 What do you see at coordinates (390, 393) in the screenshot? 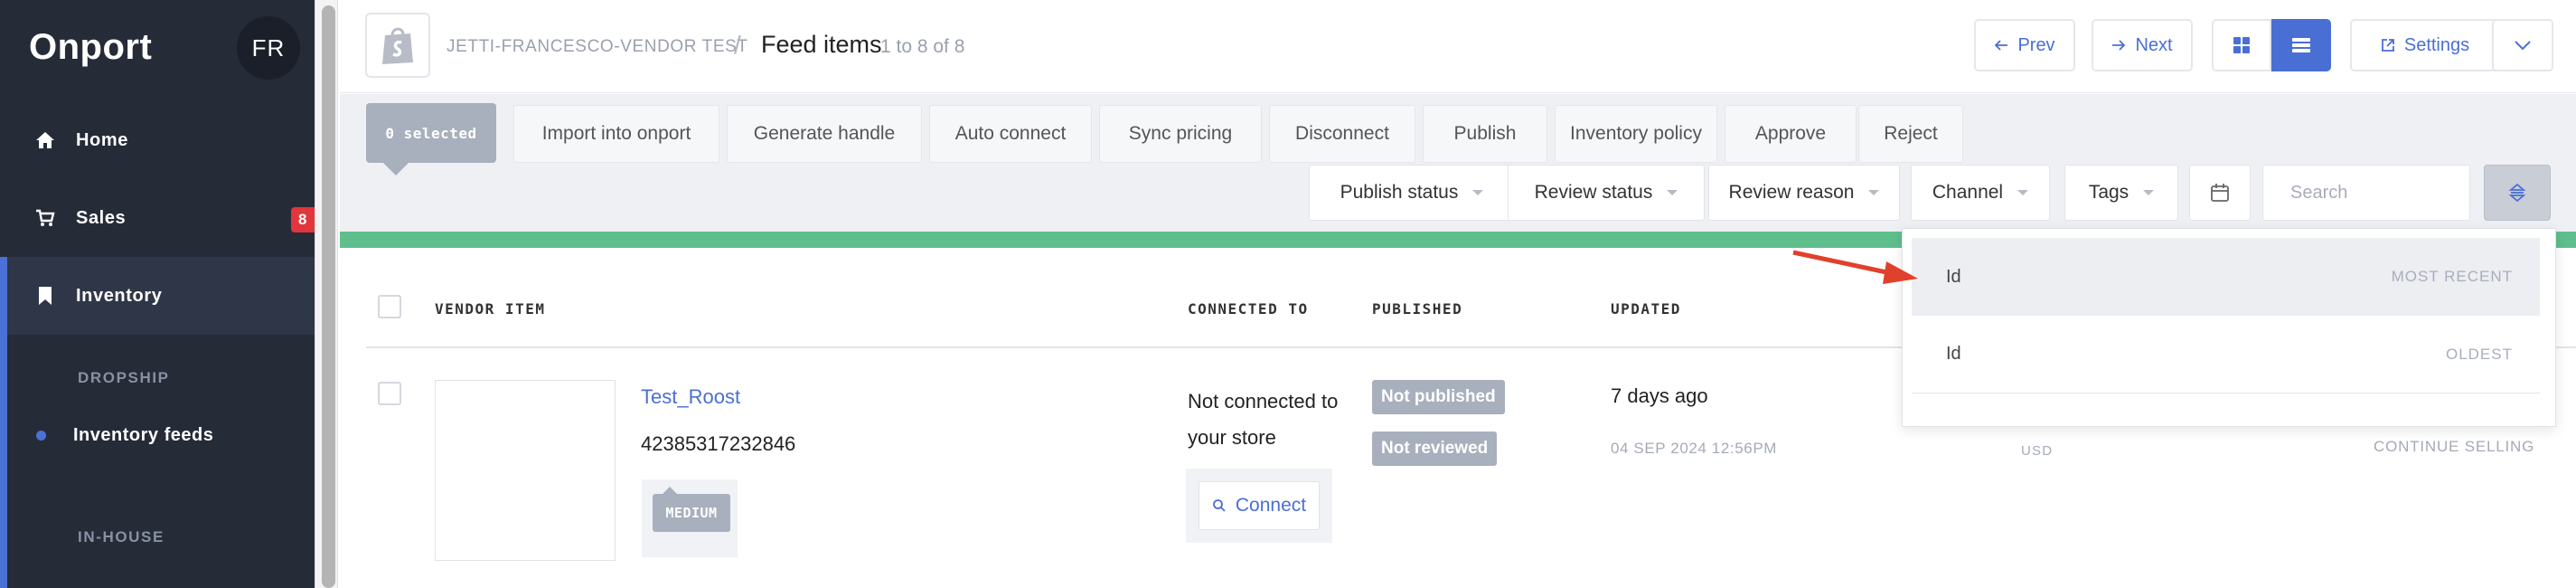
I see `row-checkbox` at bounding box center [390, 393].